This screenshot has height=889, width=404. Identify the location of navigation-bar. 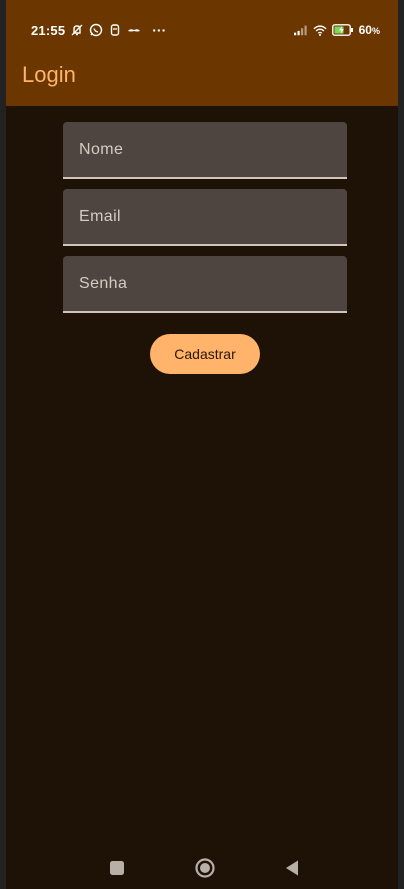
(202, 867).